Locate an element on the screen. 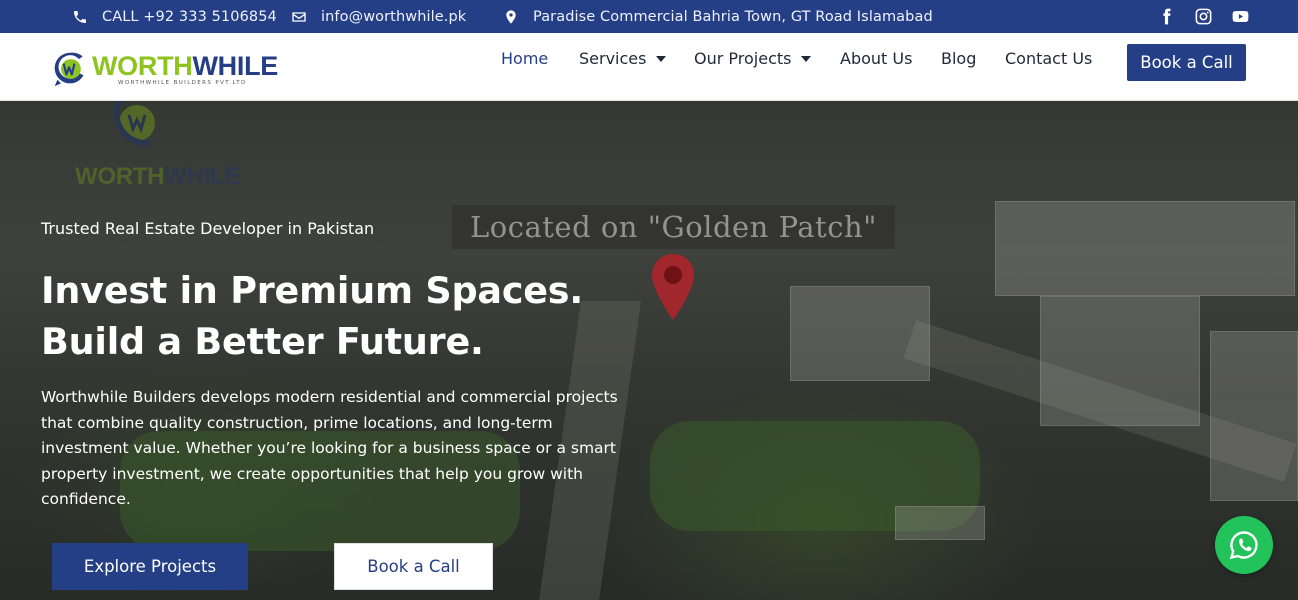 This screenshot has height=600, width=1298. logo-subtitle: WORTHWHILE BUILDERS PVT.LTD is located at coordinates (182, 82).